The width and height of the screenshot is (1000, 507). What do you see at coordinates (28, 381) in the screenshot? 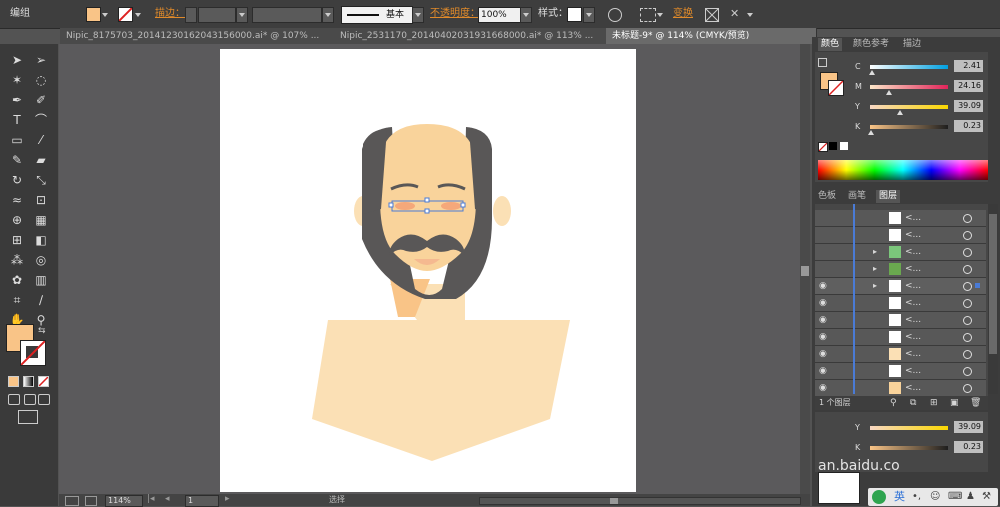
I see `gradient-mode-icon` at bounding box center [28, 381].